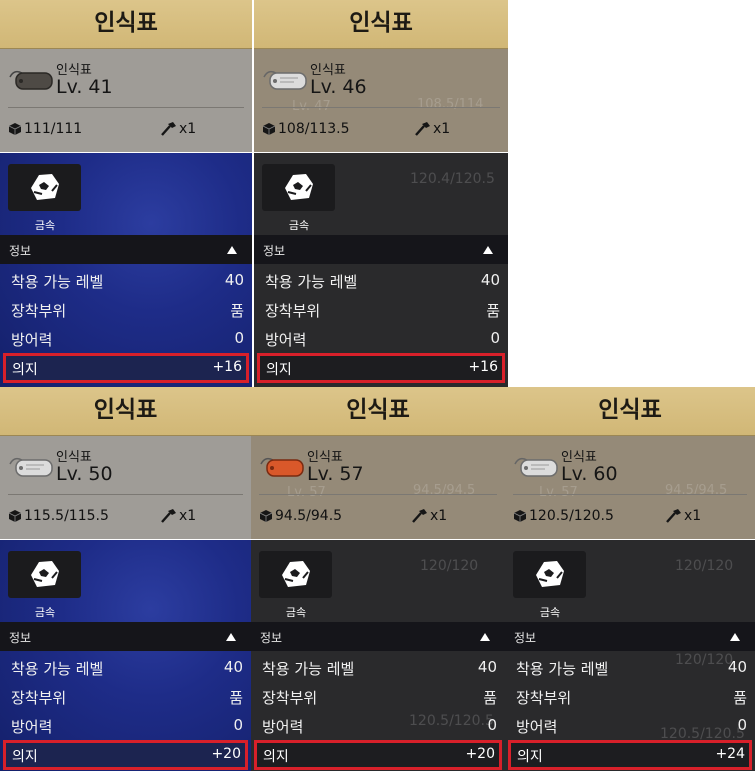  Describe the element at coordinates (125, 696) in the screenshot. I see `stat-row-slot: 장착부위 품` at that location.